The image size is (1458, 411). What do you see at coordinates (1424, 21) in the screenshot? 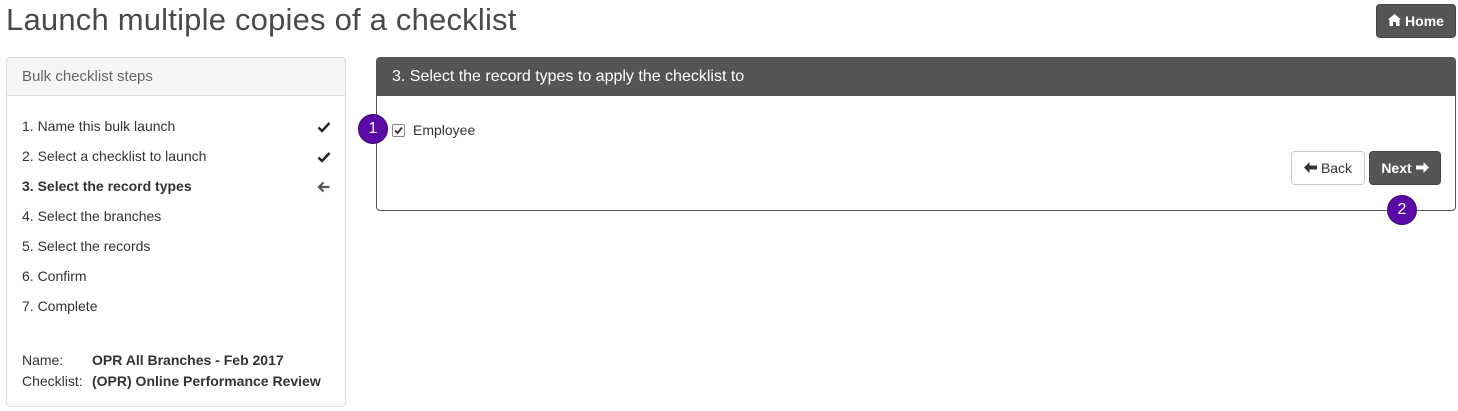
I see `home-button-label: Home` at bounding box center [1424, 21].